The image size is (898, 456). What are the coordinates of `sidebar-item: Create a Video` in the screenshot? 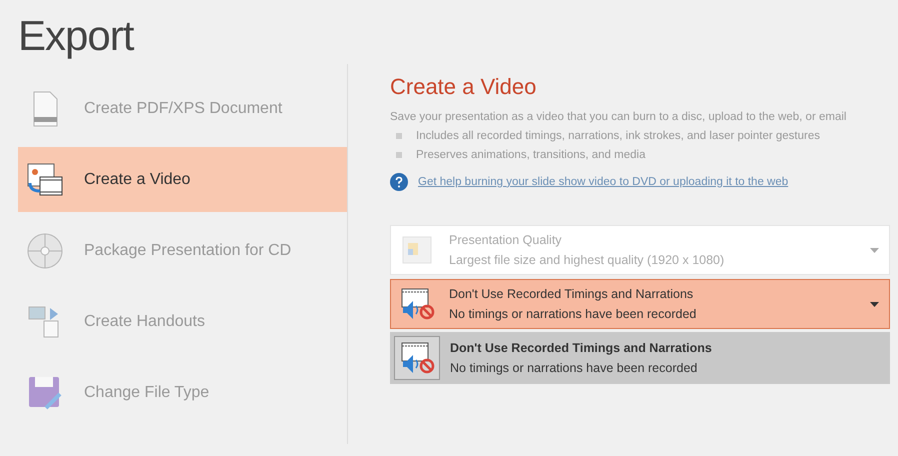 It's located at (182, 179).